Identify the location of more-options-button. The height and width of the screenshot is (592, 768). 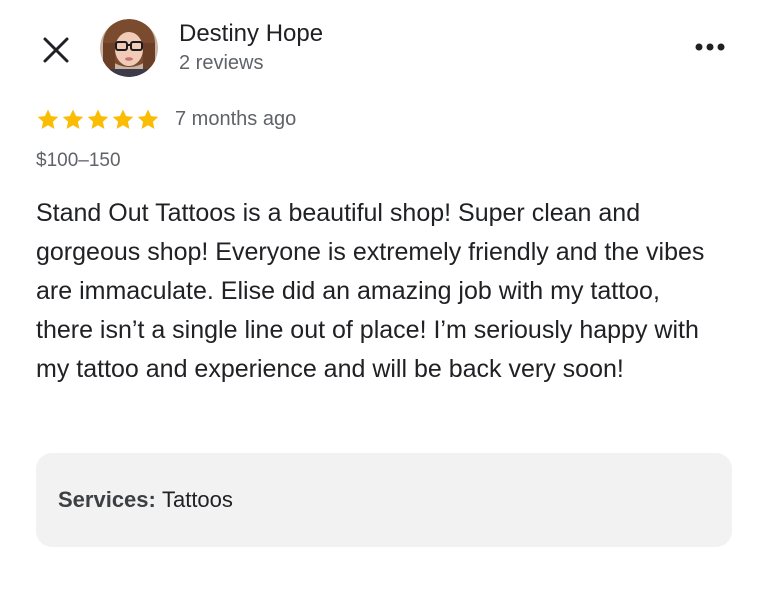
(710, 47).